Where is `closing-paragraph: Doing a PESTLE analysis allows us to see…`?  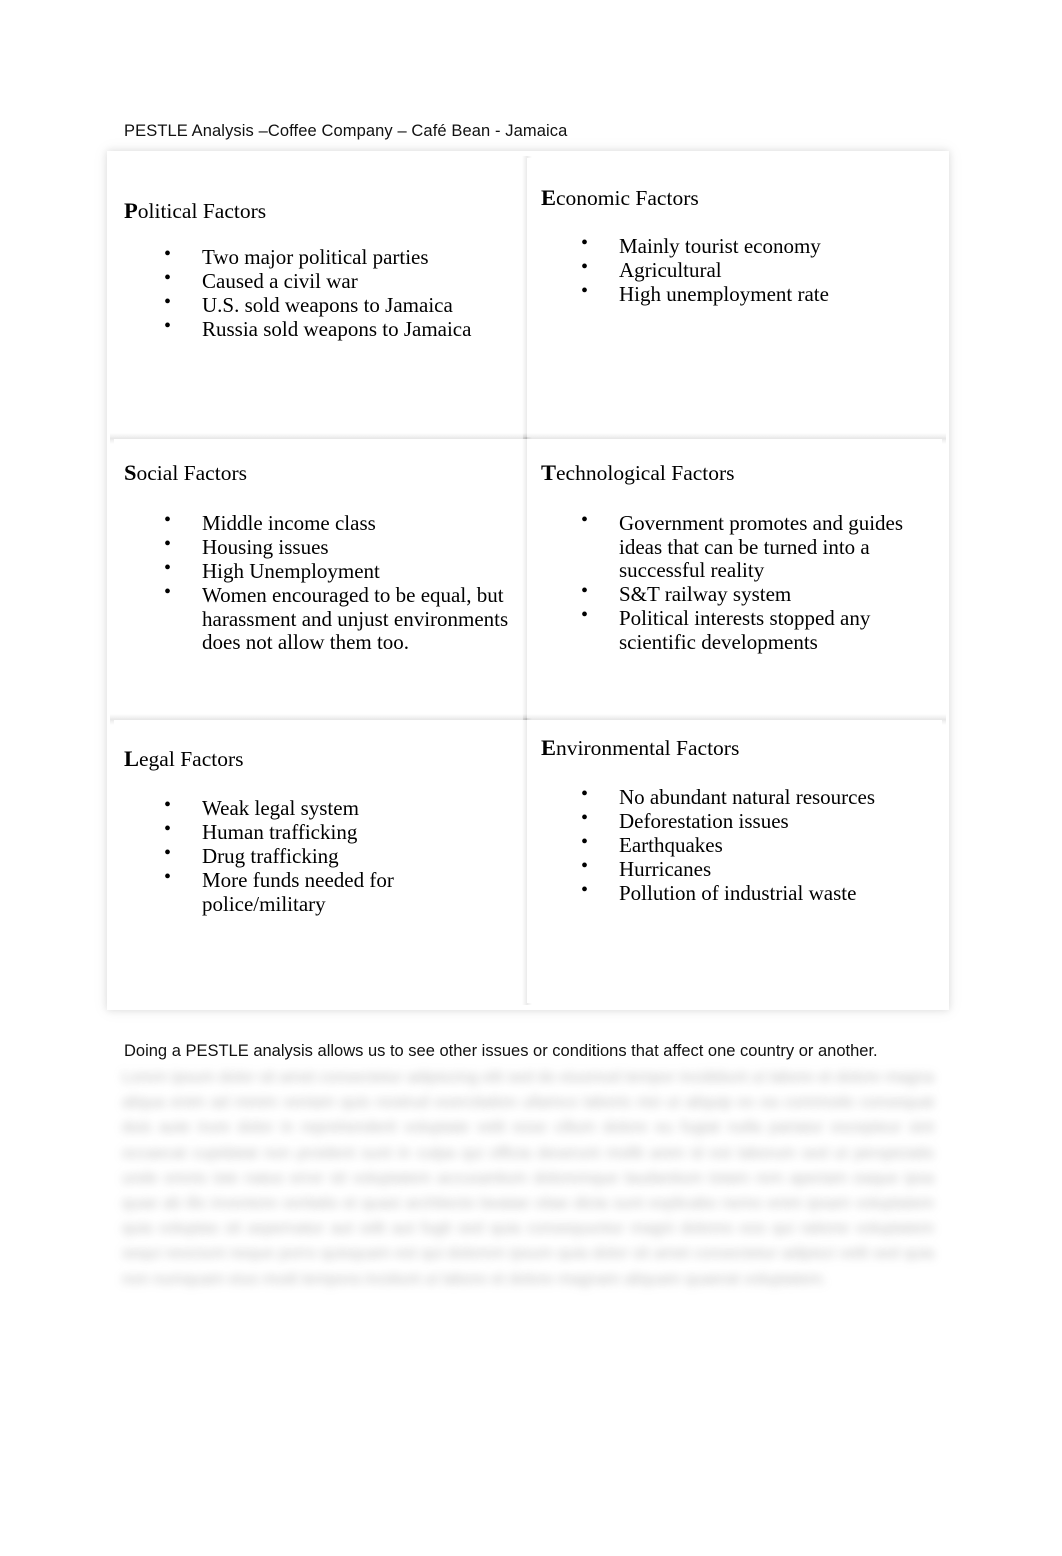 closing-paragraph: Doing a PESTLE analysis allows us to see… is located at coordinates (501, 1051).